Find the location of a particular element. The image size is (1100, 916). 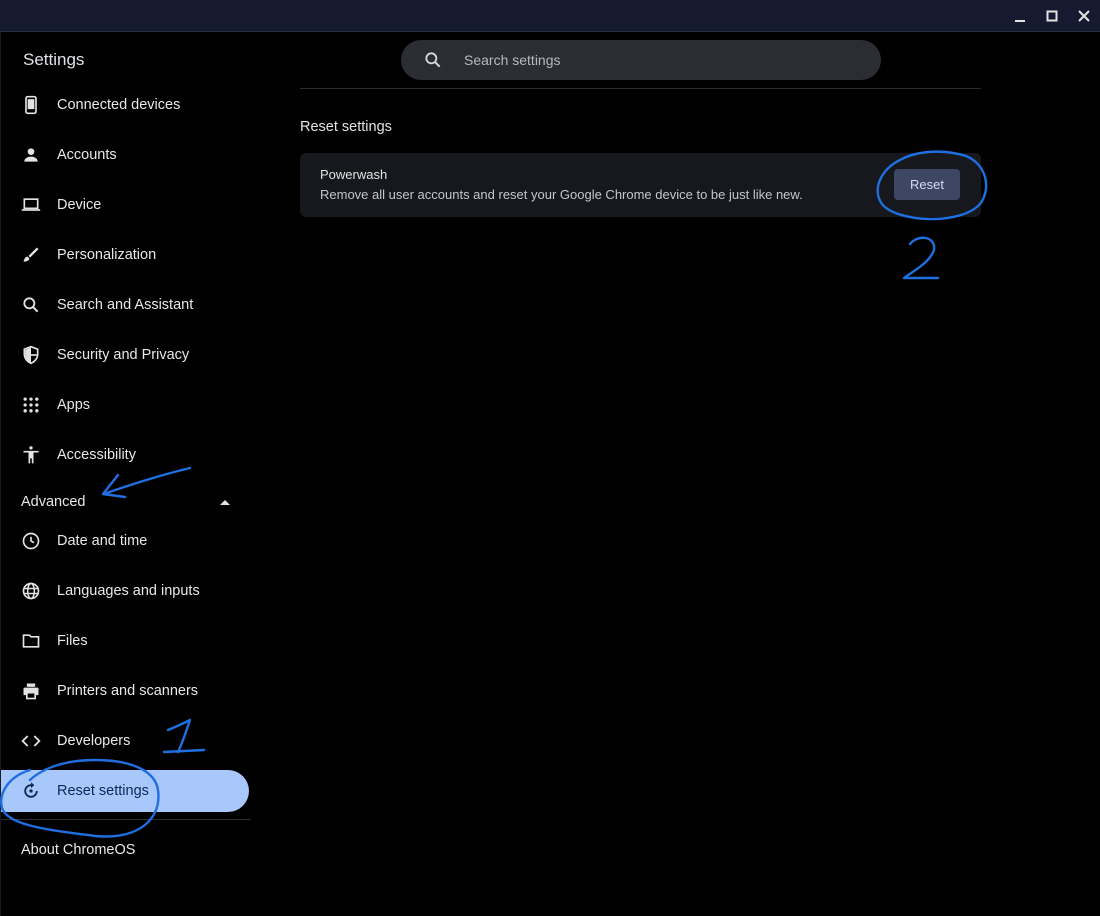

sidebar-item-label: Files is located at coordinates (72, 641).